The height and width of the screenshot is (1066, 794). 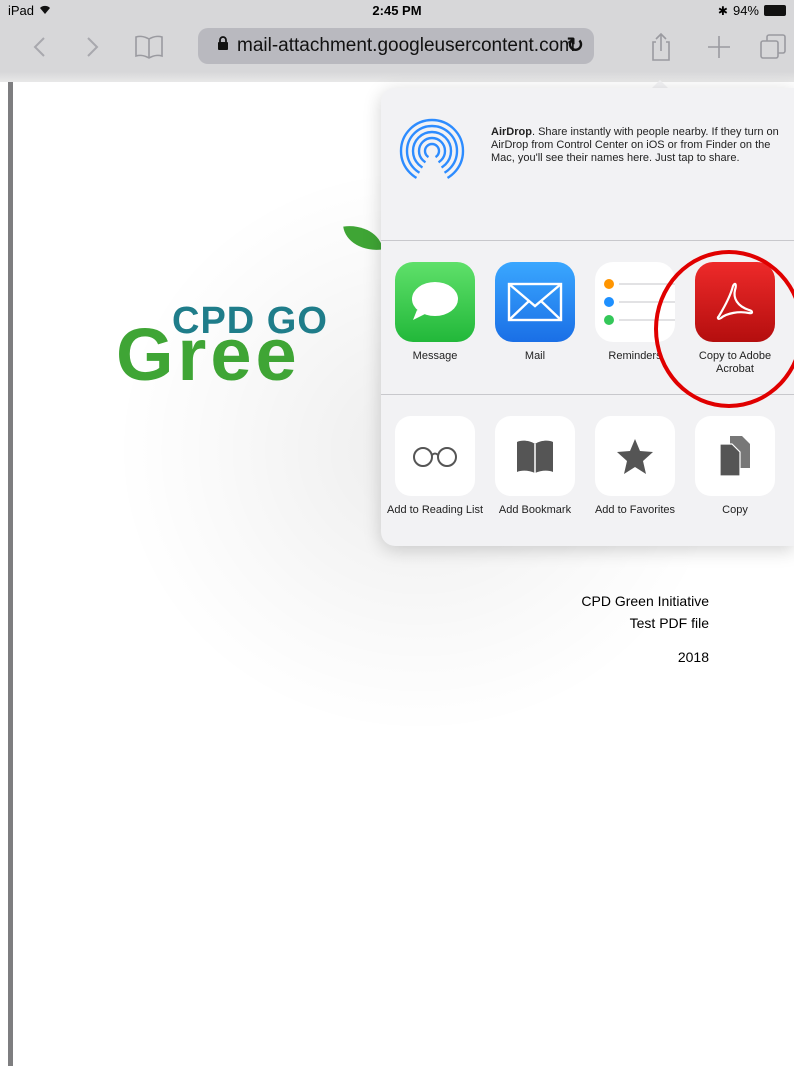 What do you see at coordinates (406, 45) in the screenshot?
I see `url-text: mail-attachment.googleusercontent.com` at bounding box center [406, 45].